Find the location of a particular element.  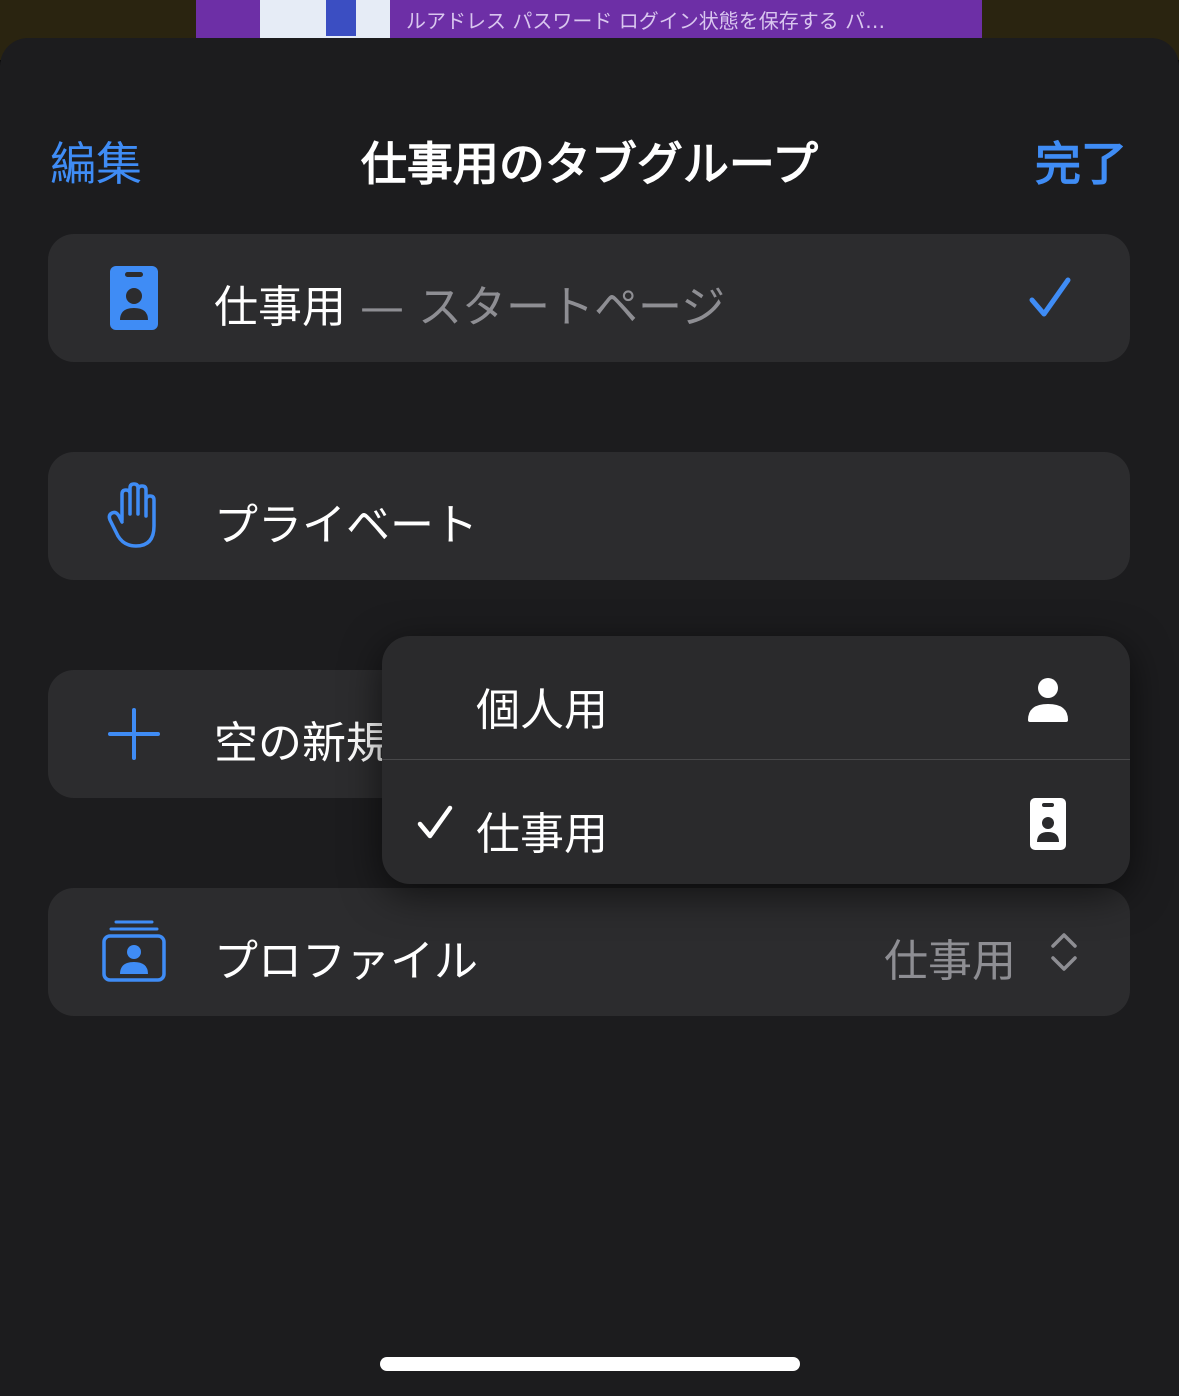

background-thumbnail-figure is located at coordinates (341, 18).